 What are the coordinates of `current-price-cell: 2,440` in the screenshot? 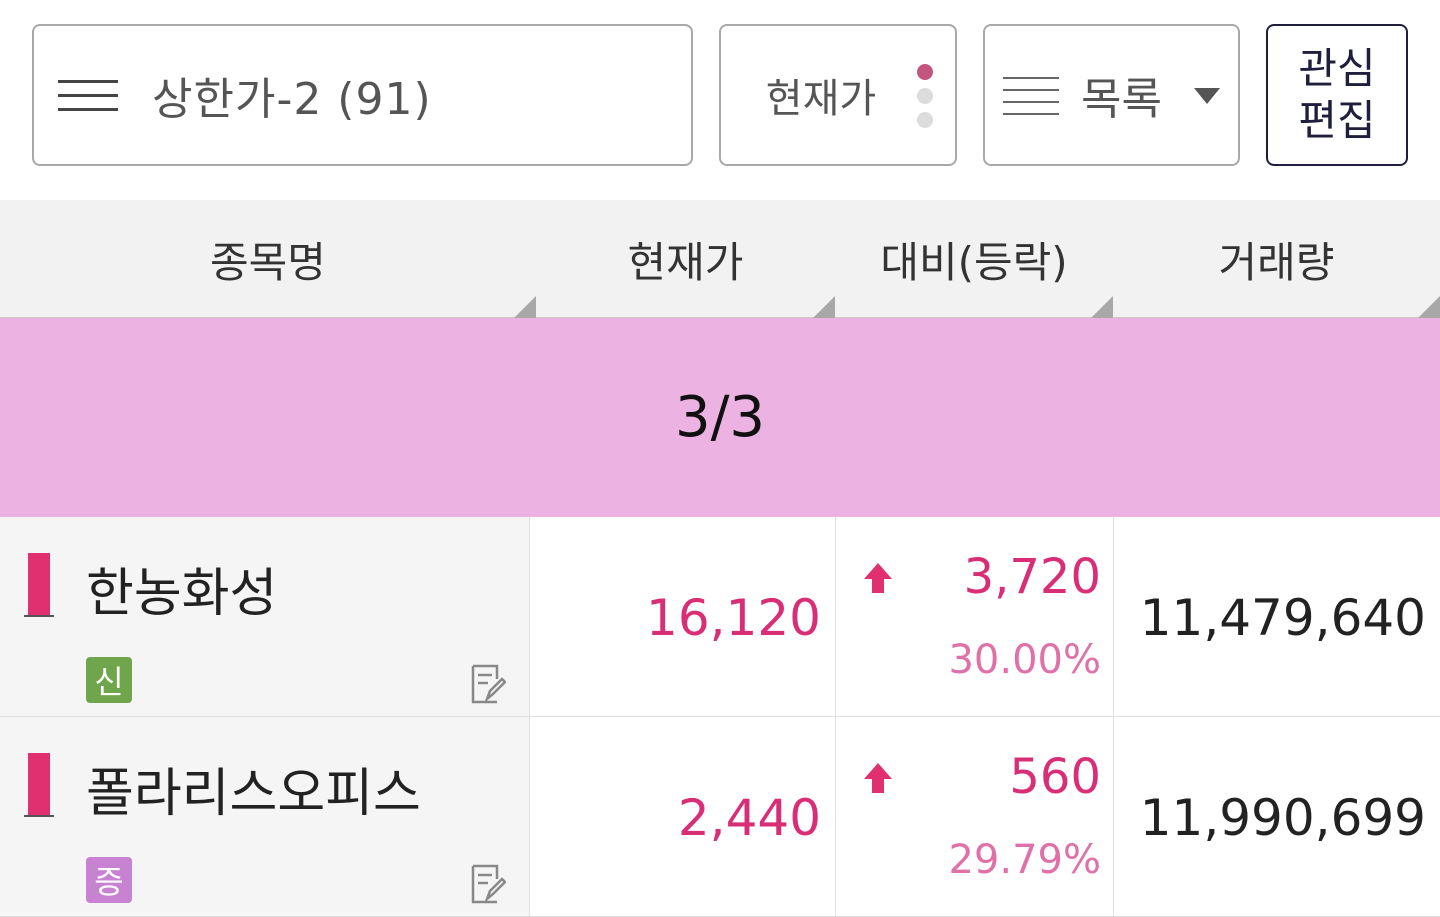 It's located at (682, 816).